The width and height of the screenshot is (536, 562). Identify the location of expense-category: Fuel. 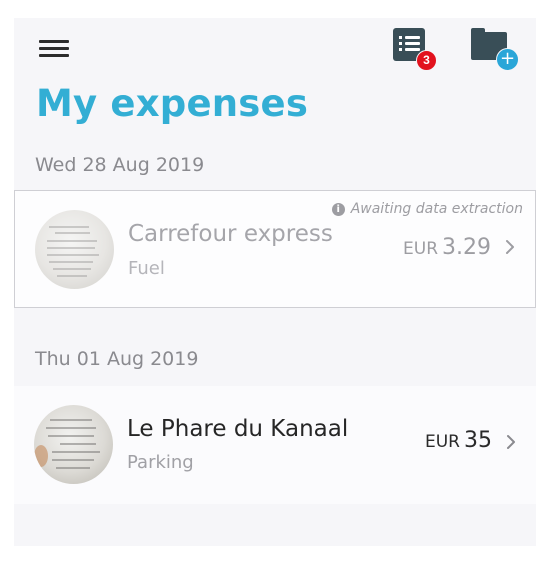
(146, 268).